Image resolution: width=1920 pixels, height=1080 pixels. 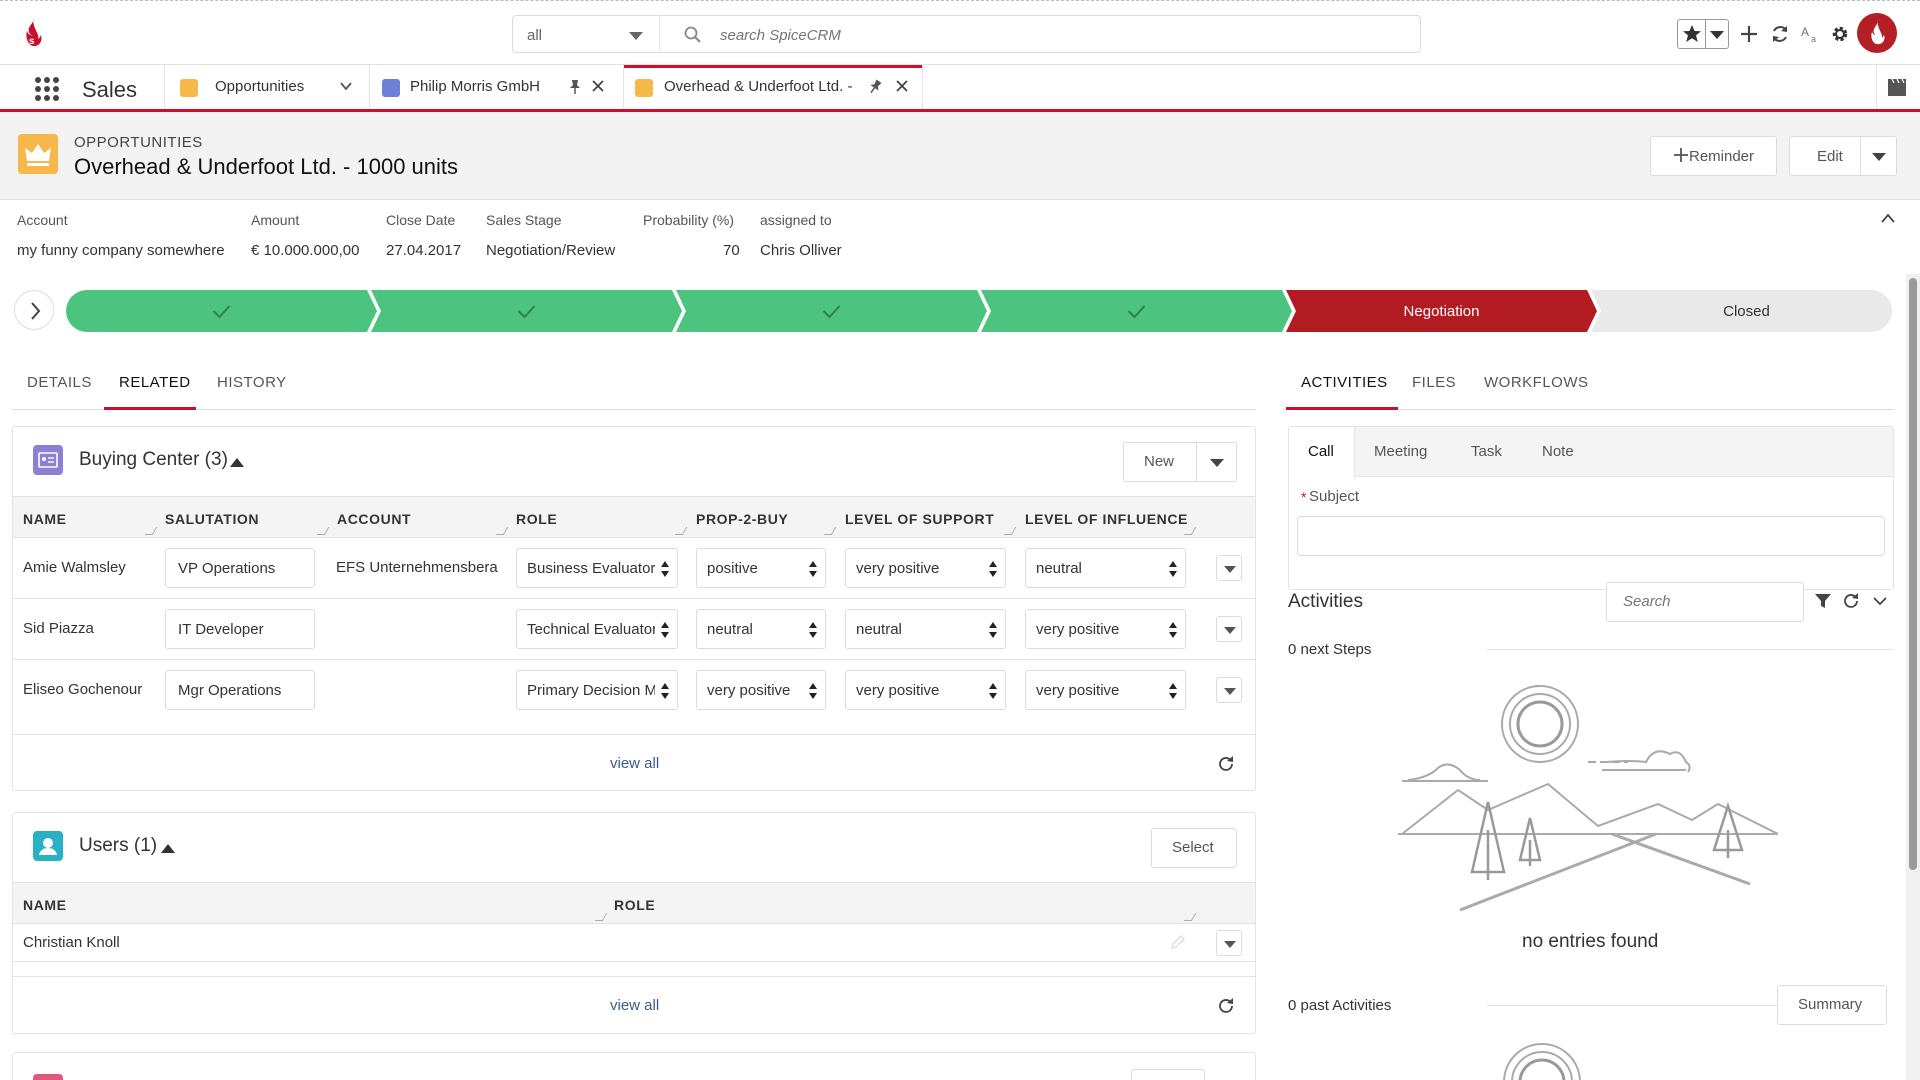 I want to click on column-header: SALUTATION, so click(x=212, y=519).